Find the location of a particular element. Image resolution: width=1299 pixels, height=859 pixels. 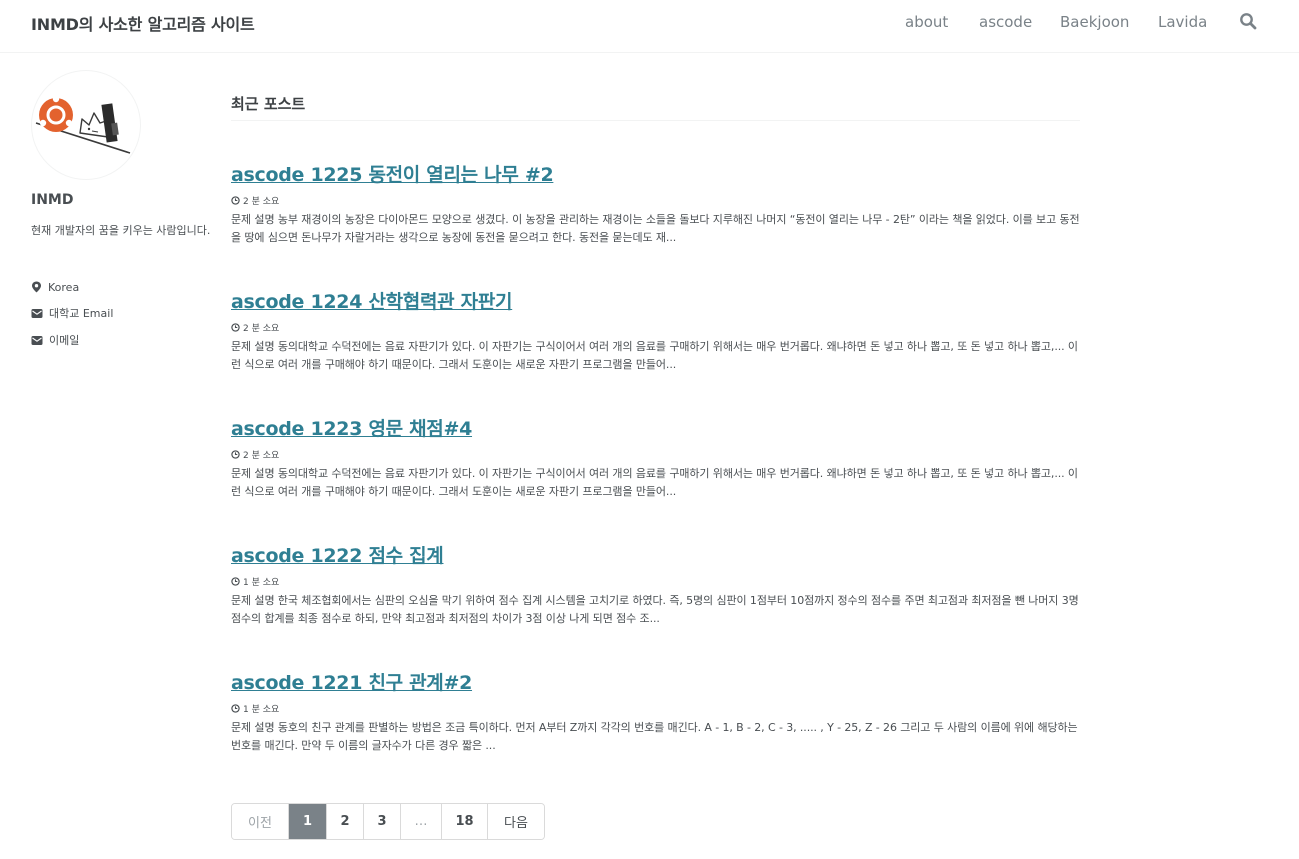

map-marker-icon is located at coordinates (36, 287).